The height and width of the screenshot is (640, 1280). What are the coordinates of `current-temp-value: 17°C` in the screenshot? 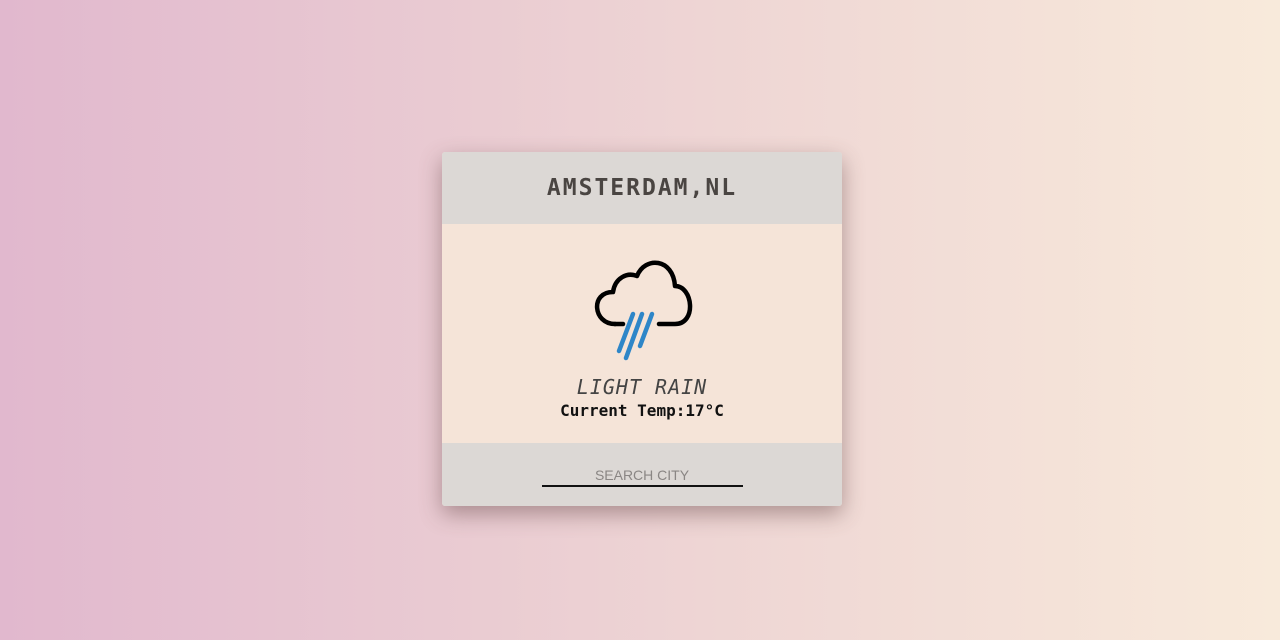 It's located at (704, 410).